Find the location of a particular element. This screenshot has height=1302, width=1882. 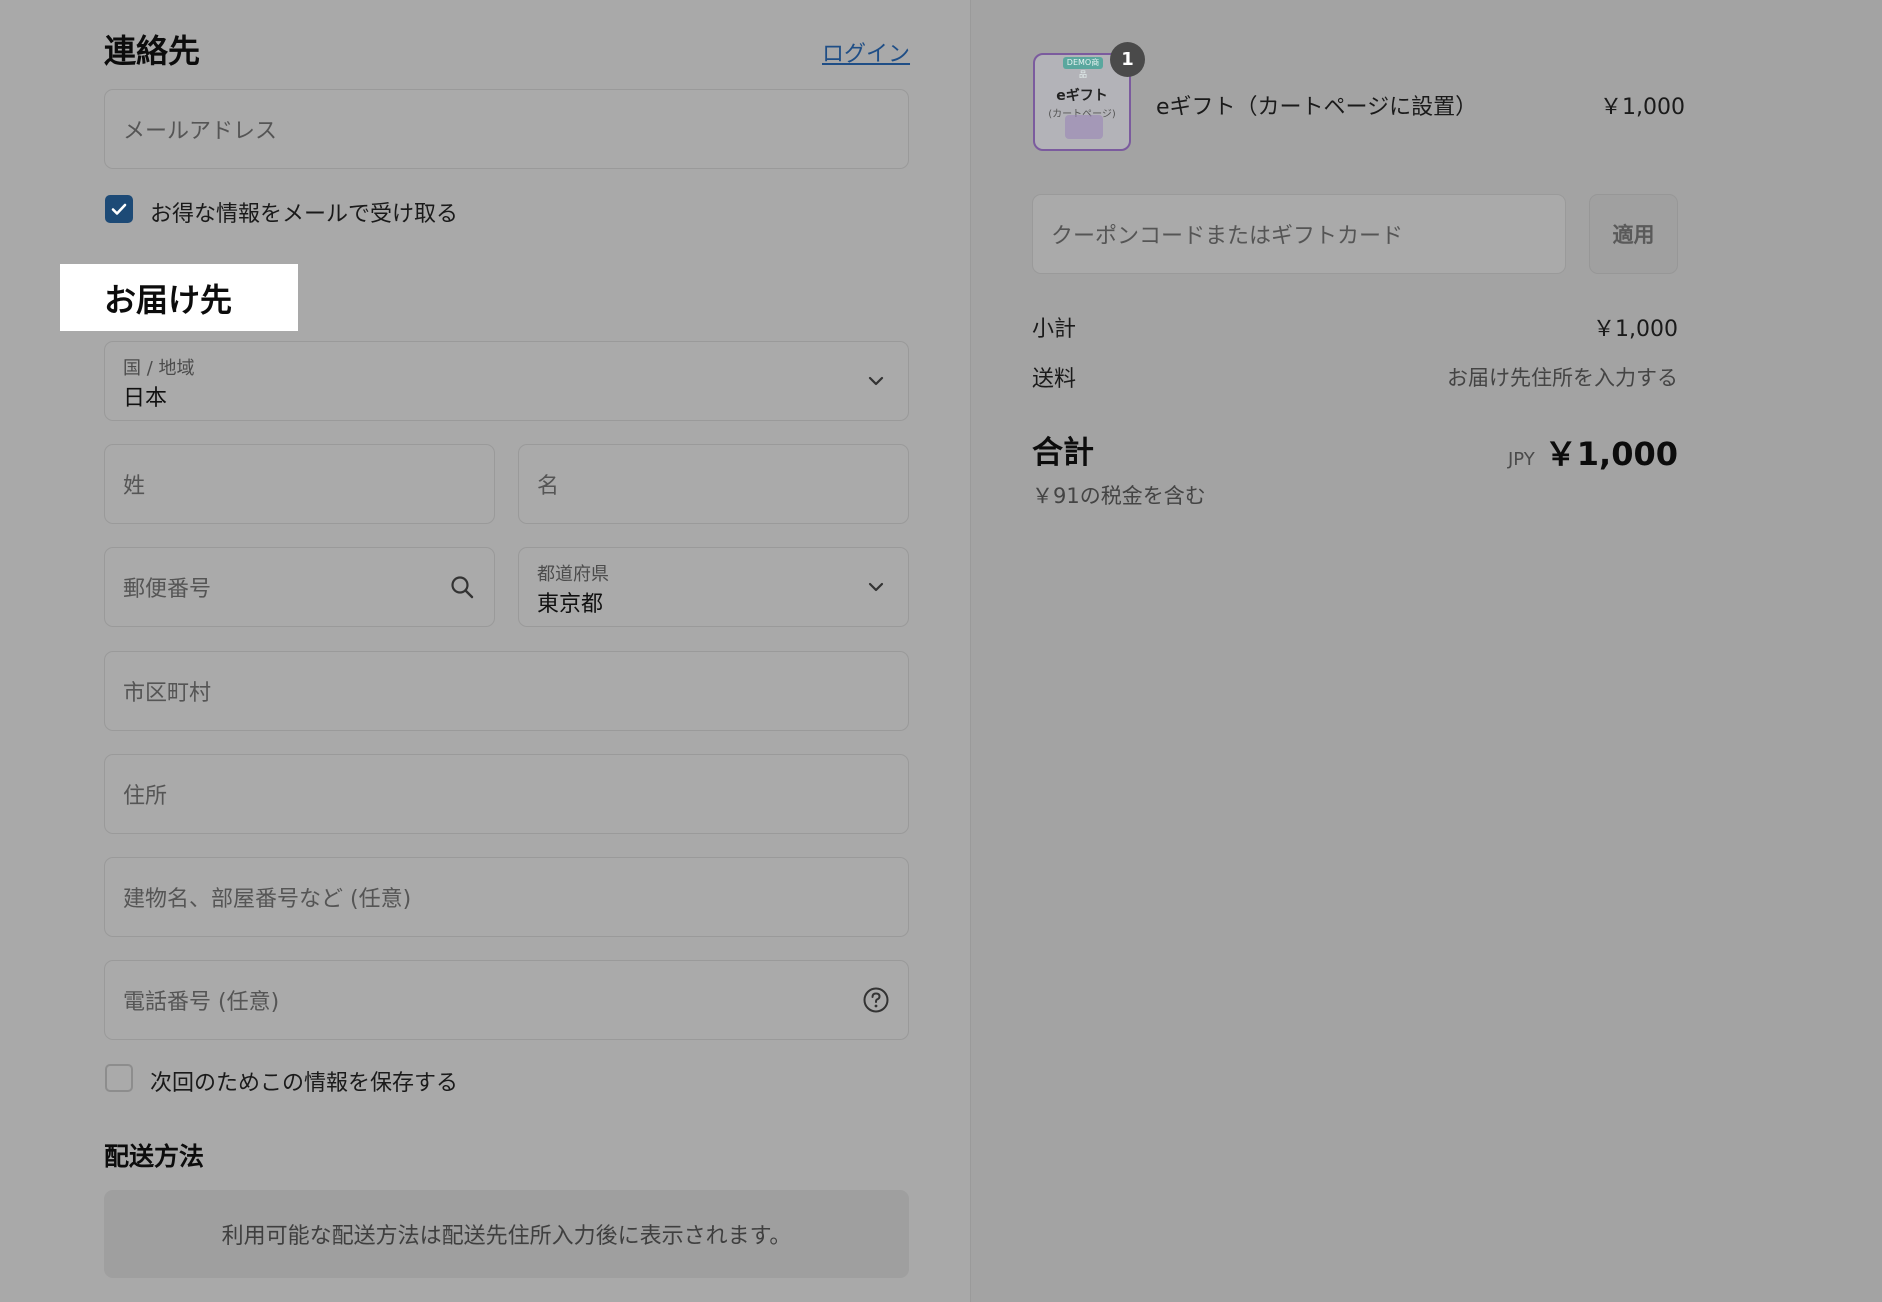

coupon-field: クーポンコードまたはギフトカード is located at coordinates (1299, 234).